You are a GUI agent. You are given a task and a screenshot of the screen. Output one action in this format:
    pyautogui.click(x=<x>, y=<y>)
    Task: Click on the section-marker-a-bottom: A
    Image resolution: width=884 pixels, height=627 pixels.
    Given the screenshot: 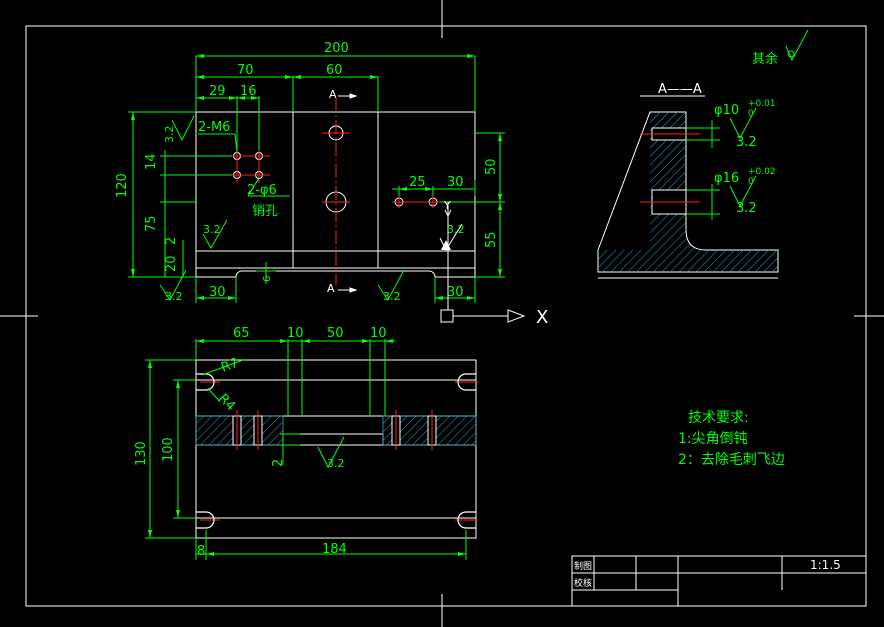 What is the action you would take?
    pyautogui.click(x=331, y=288)
    